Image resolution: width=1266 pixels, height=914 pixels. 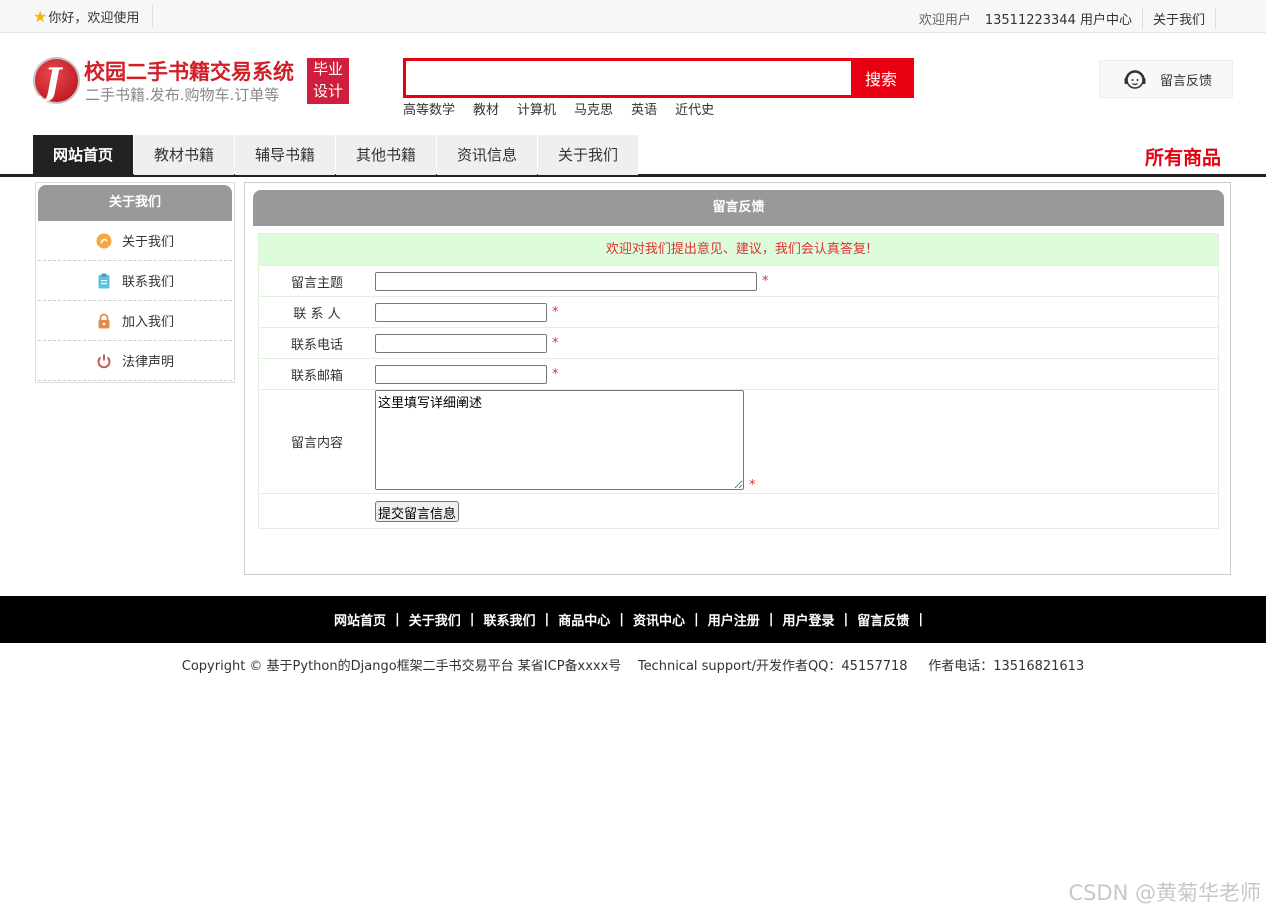 What do you see at coordinates (628, 78) in the screenshot?
I see `search-input` at bounding box center [628, 78].